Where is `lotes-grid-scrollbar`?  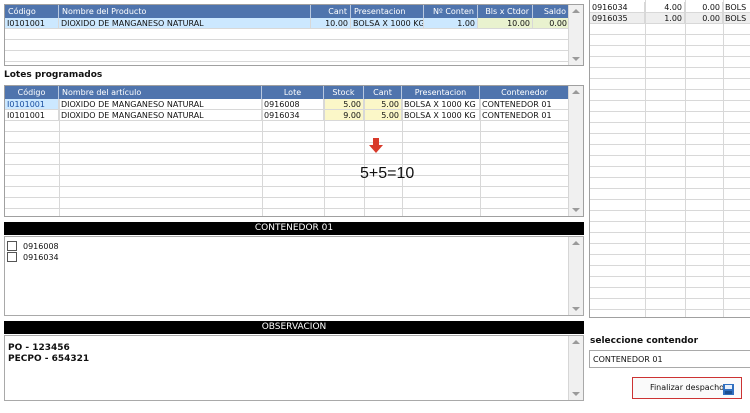
lotes-grid-scrollbar is located at coordinates (575, 151).